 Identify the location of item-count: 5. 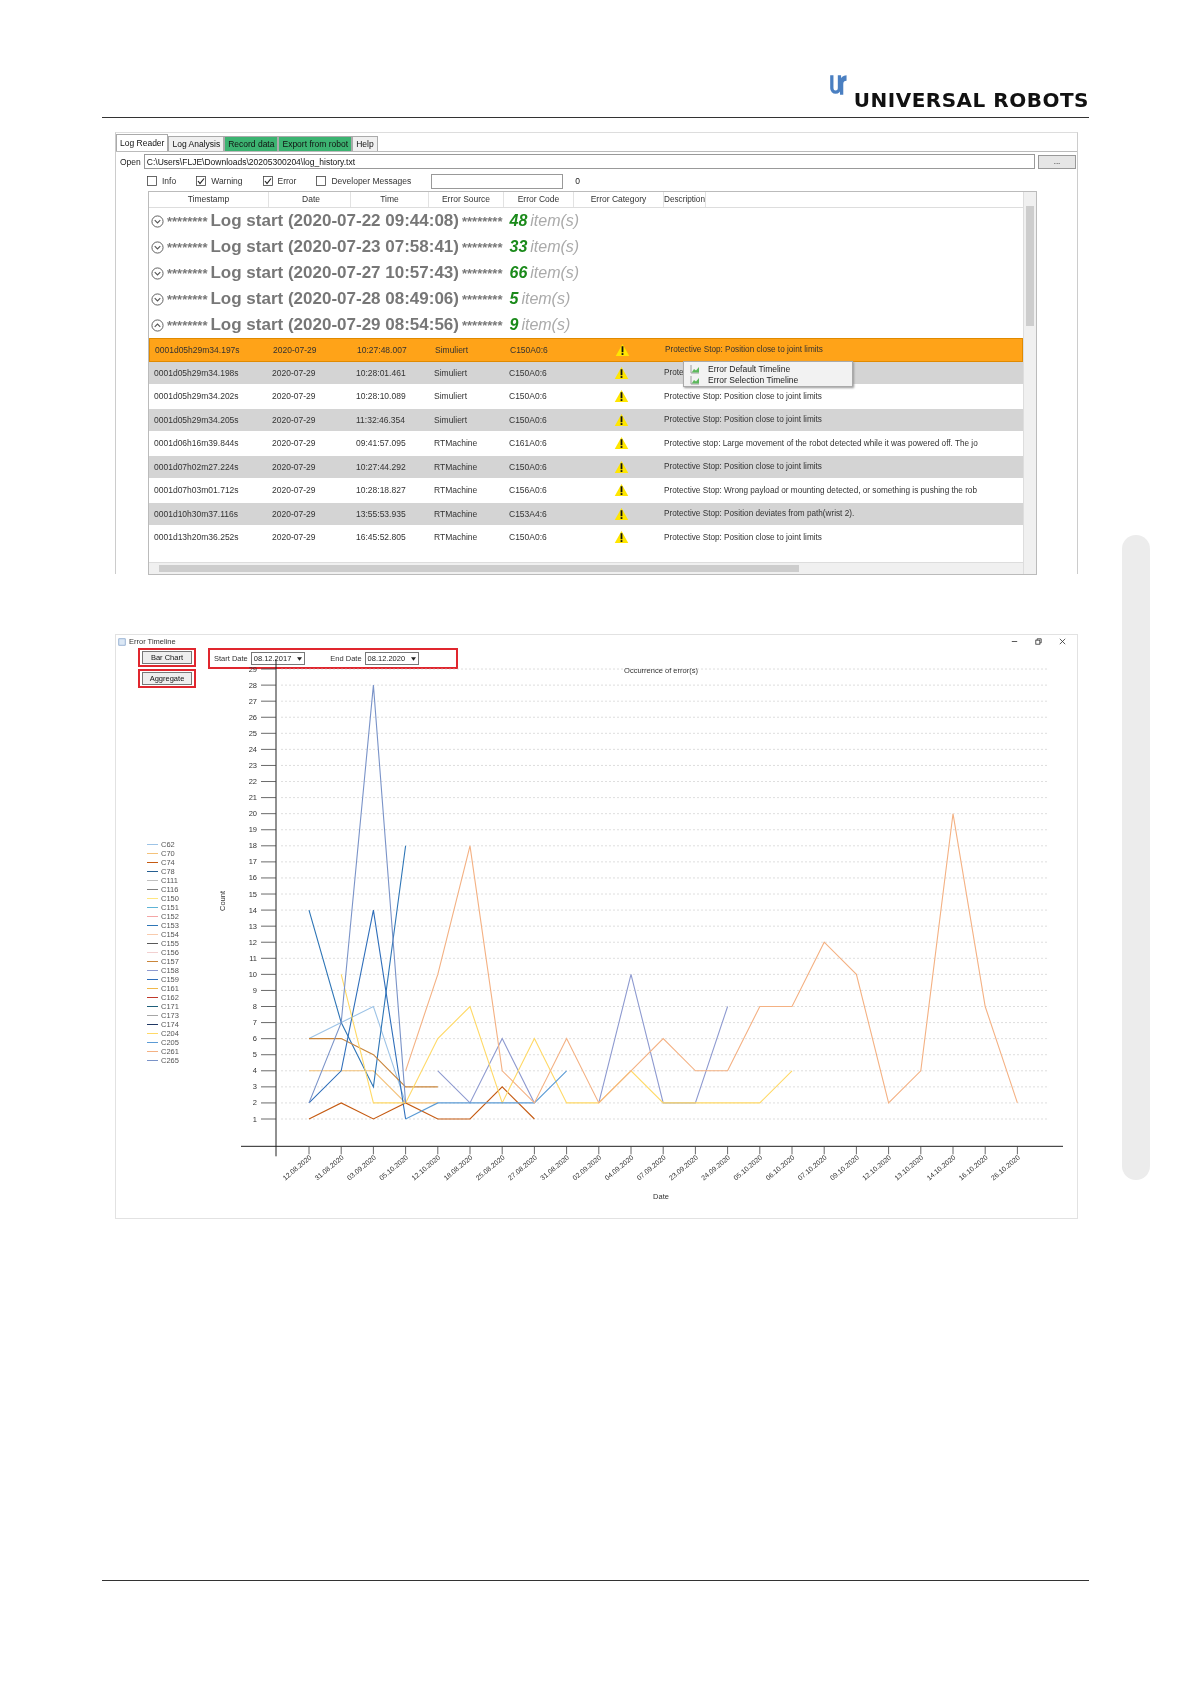
(514, 299).